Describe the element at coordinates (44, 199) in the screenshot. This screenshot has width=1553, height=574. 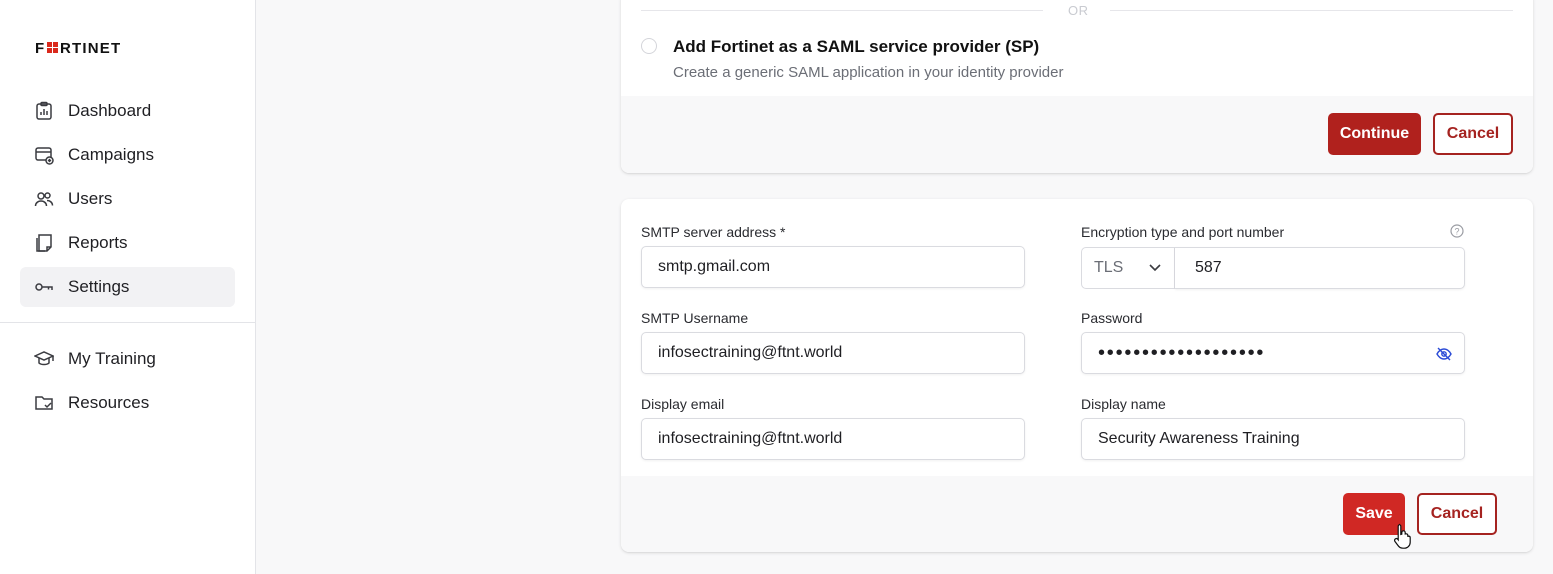
I see `users-icon` at that location.